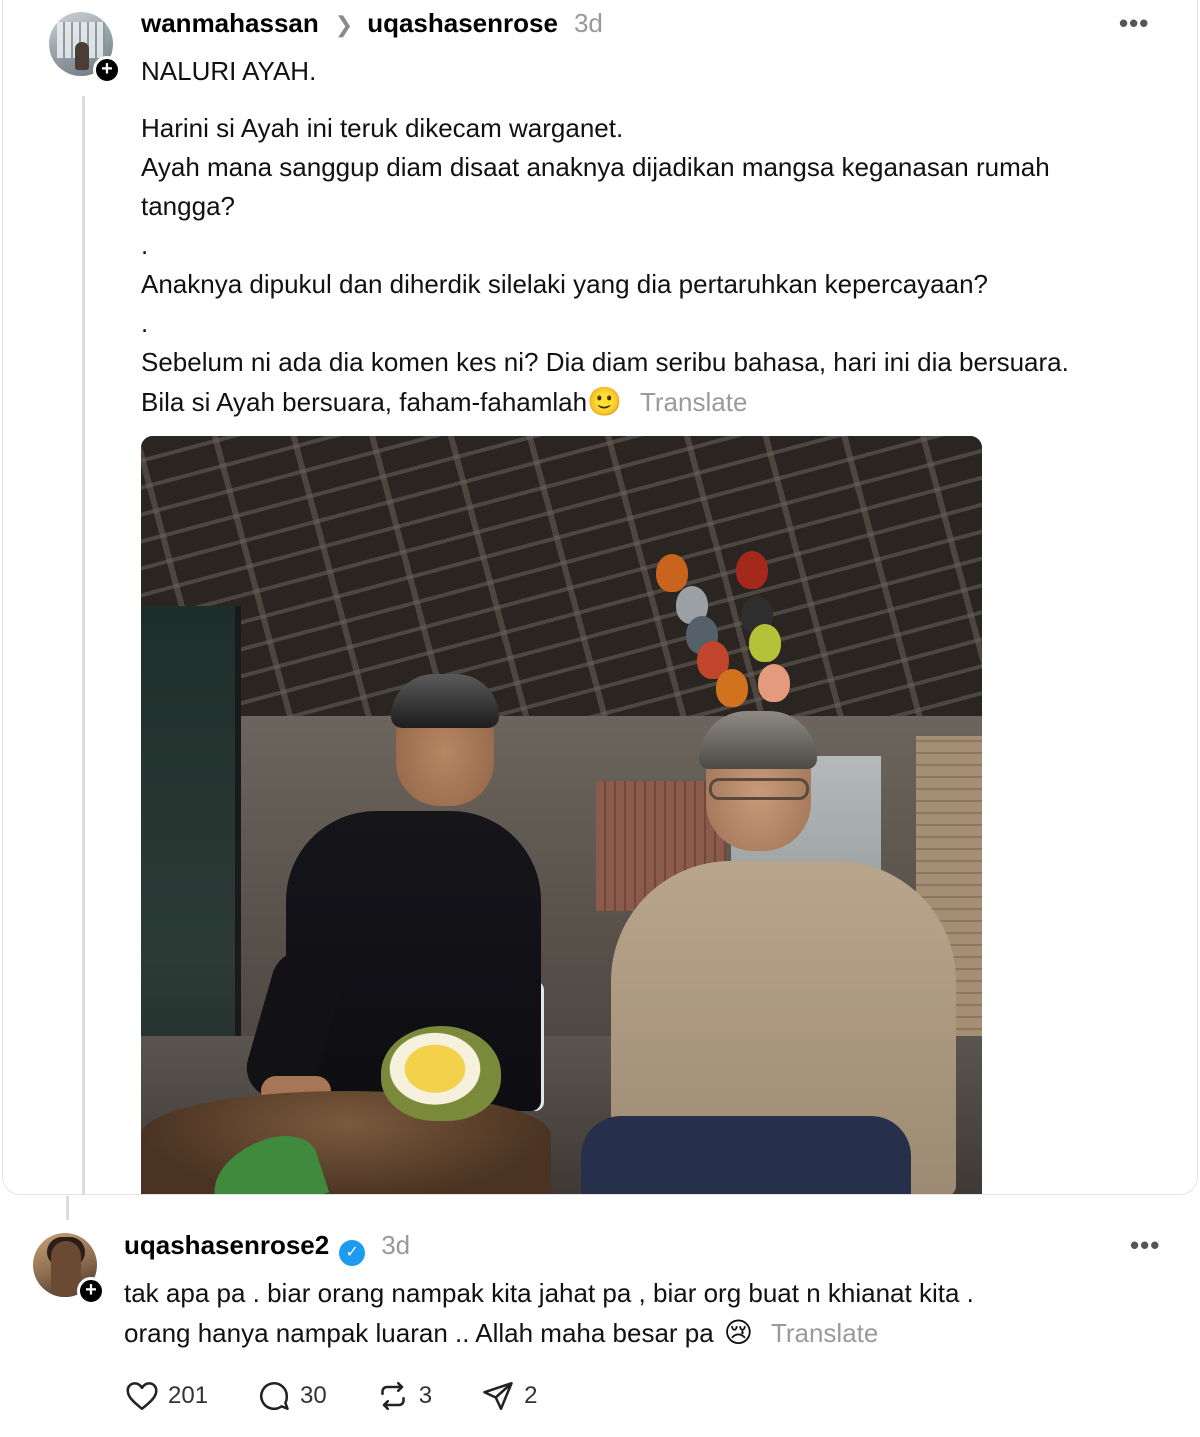 This screenshot has width=1200, height=1437. What do you see at coordinates (364, 402) in the screenshot?
I see `post-line: Bila si Ayah bersuara, faham-fahamlah` at bounding box center [364, 402].